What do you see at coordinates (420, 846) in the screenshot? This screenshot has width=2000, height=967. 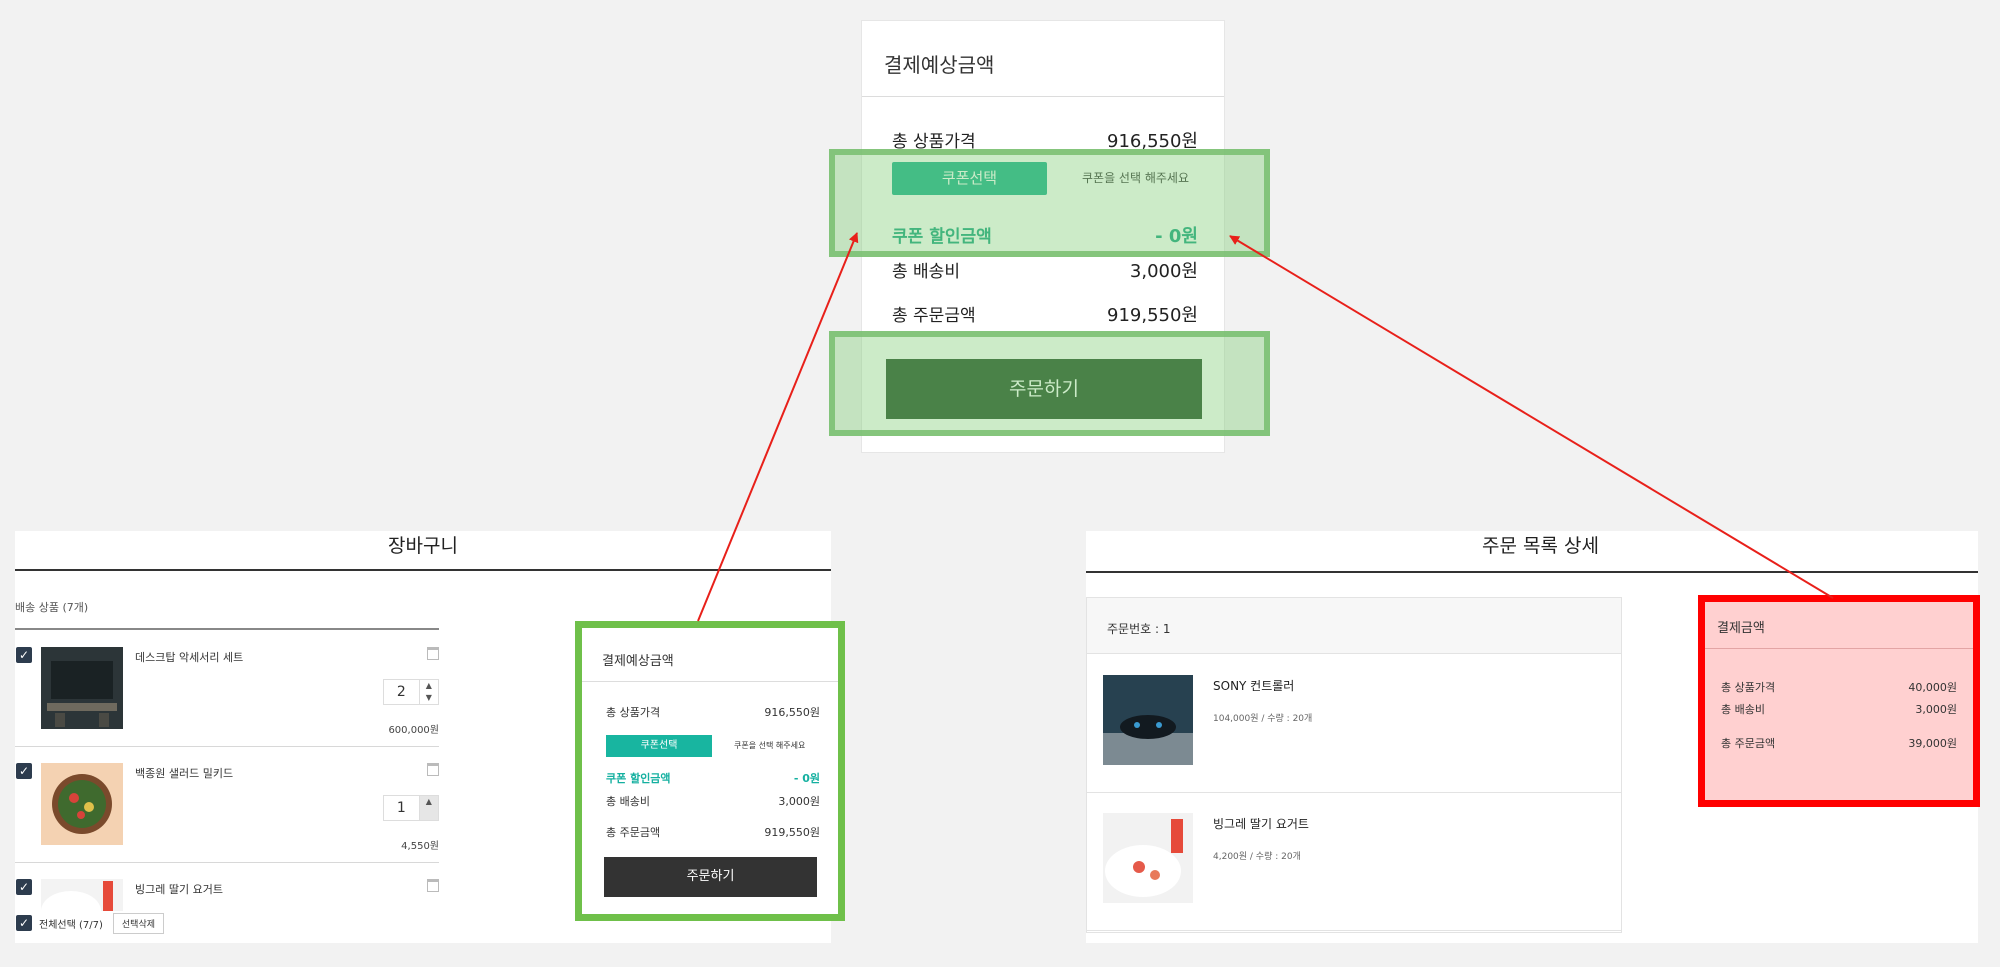 I see `item-price: 4,550원` at bounding box center [420, 846].